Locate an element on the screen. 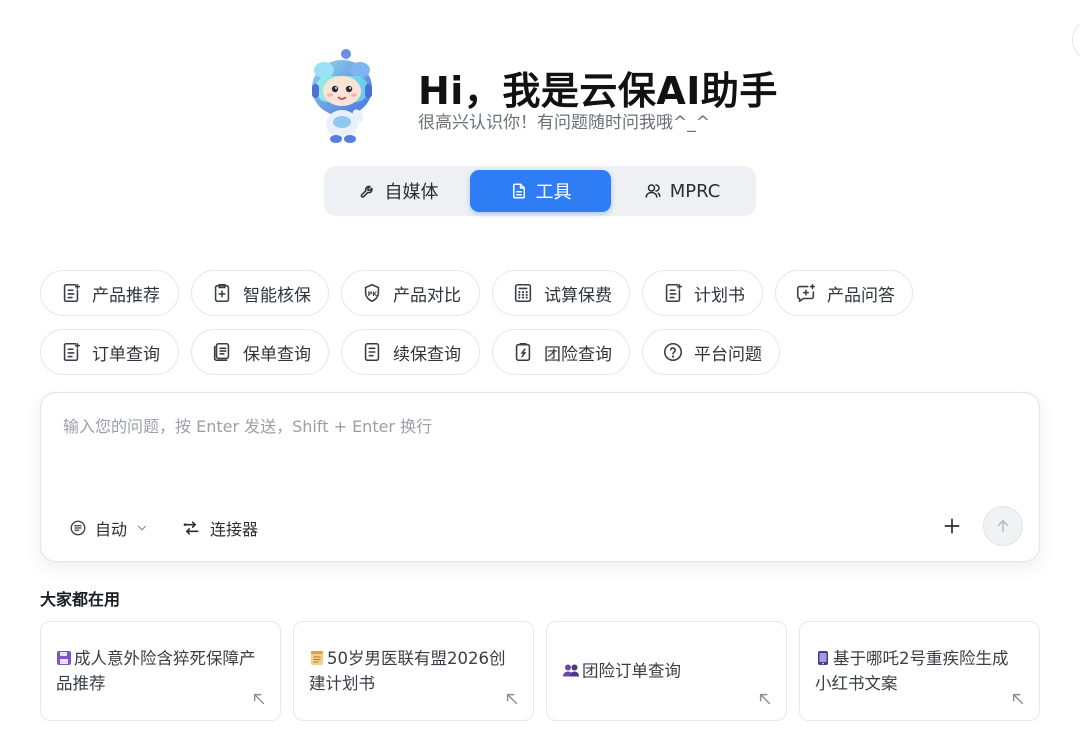 This screenshot has height=733, width=1080. policy-icon is located at coordinates (221, 352).